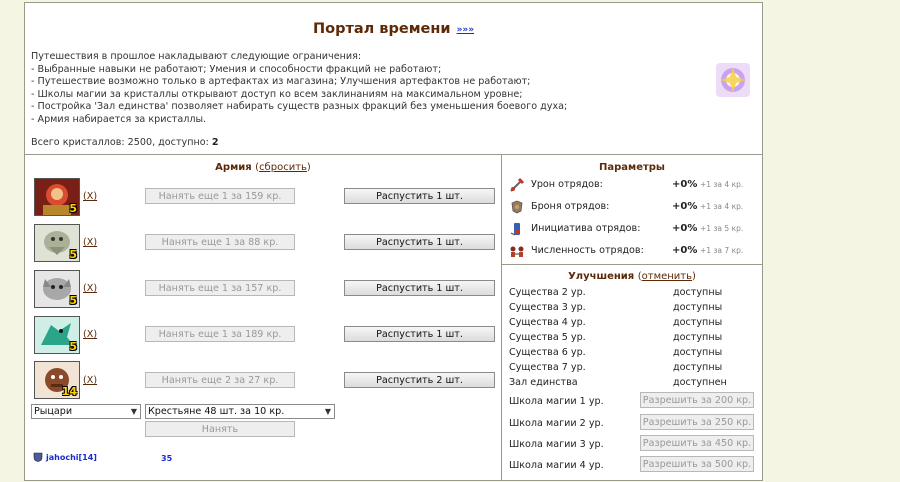 This screenshot has width=900, height=482. What do you see at coordinates (517, 184) in the screenshot?
I see `damage-icon` at bounding box center [517, 184].